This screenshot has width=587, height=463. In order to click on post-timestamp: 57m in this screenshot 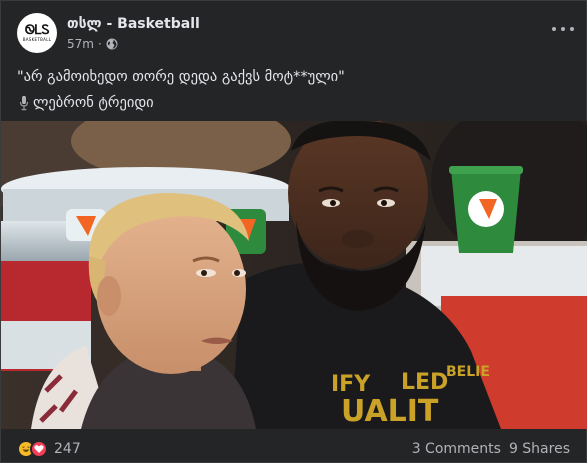, I will do `click(80, 44)`.